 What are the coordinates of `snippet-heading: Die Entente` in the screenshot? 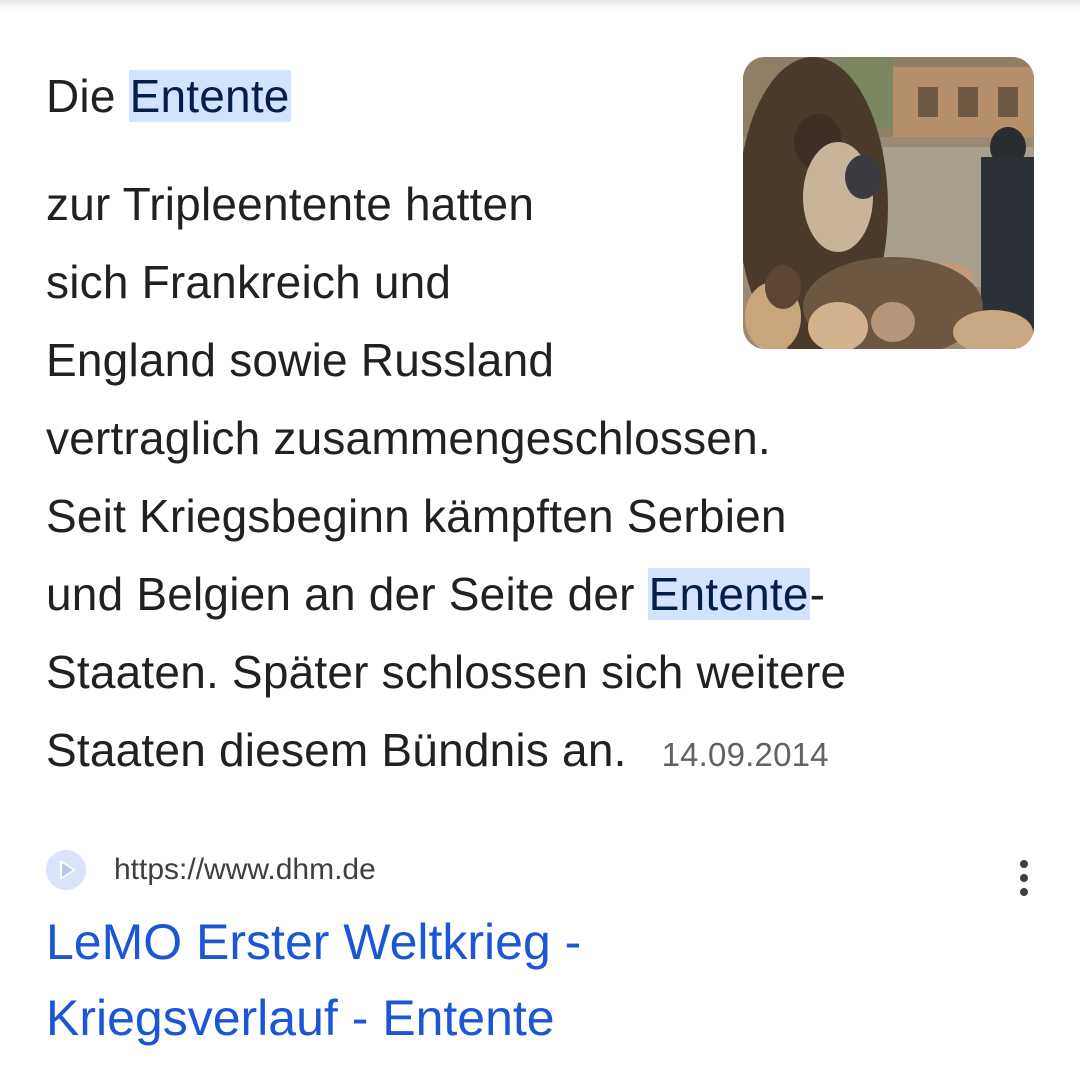 It's located at (168, 96).